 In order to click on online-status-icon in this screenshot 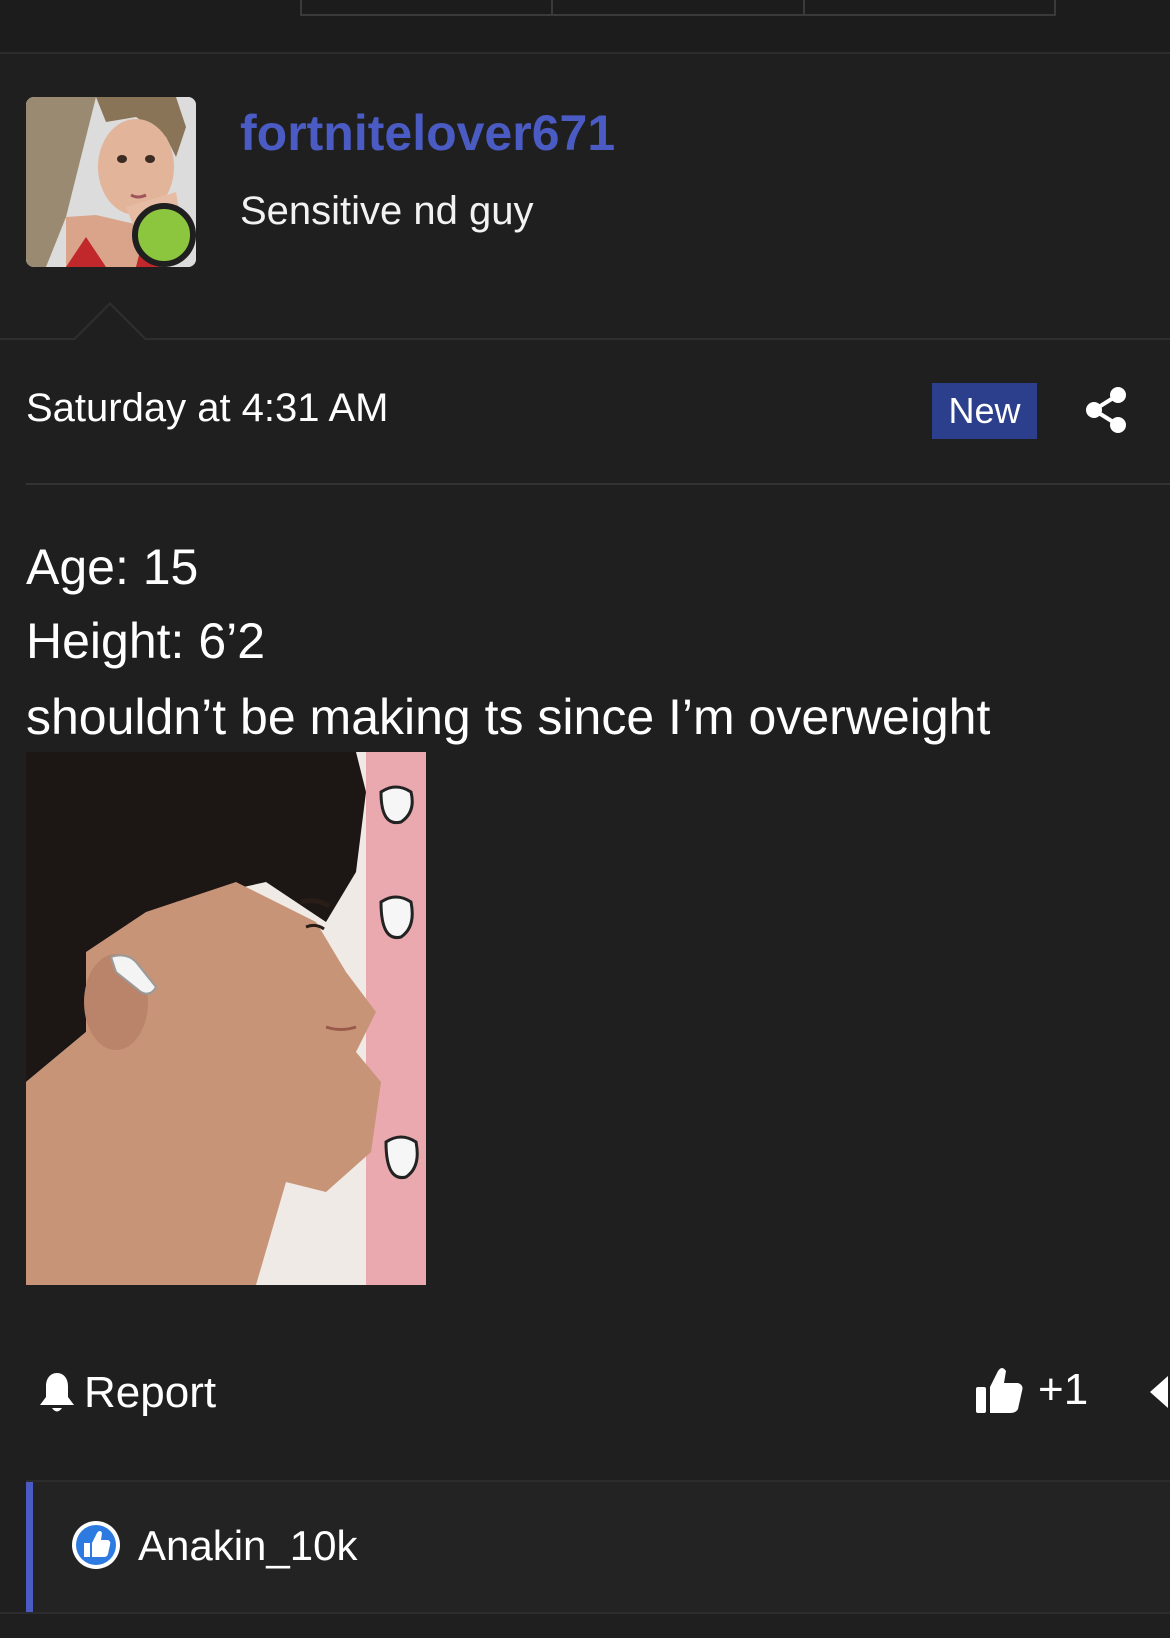, I will do `click(164, 235)`.